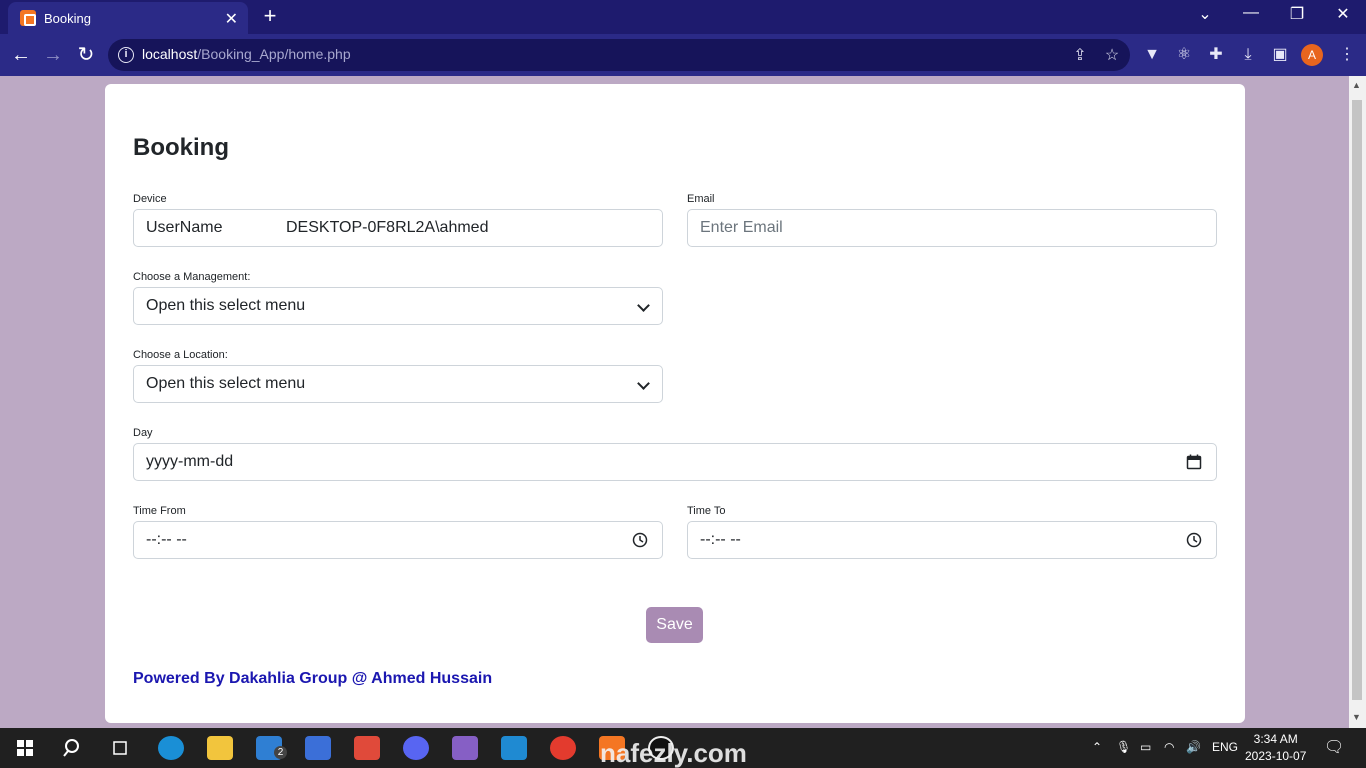 The width and height of the screenshot is (1366, 768). Describe the element at coordinates (1216, 55) in the screenshot. I see `extensions-puzzle-icon: ✚` at that location.